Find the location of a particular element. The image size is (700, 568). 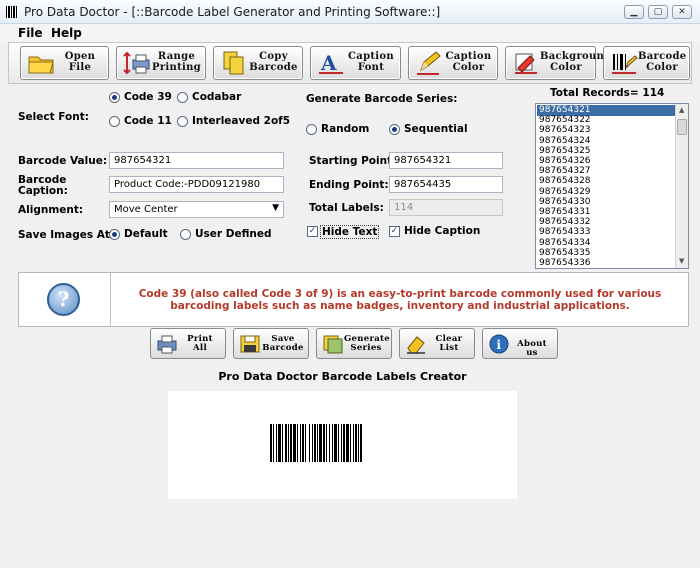

interleaved-radio is located at coordinates (182, 121).